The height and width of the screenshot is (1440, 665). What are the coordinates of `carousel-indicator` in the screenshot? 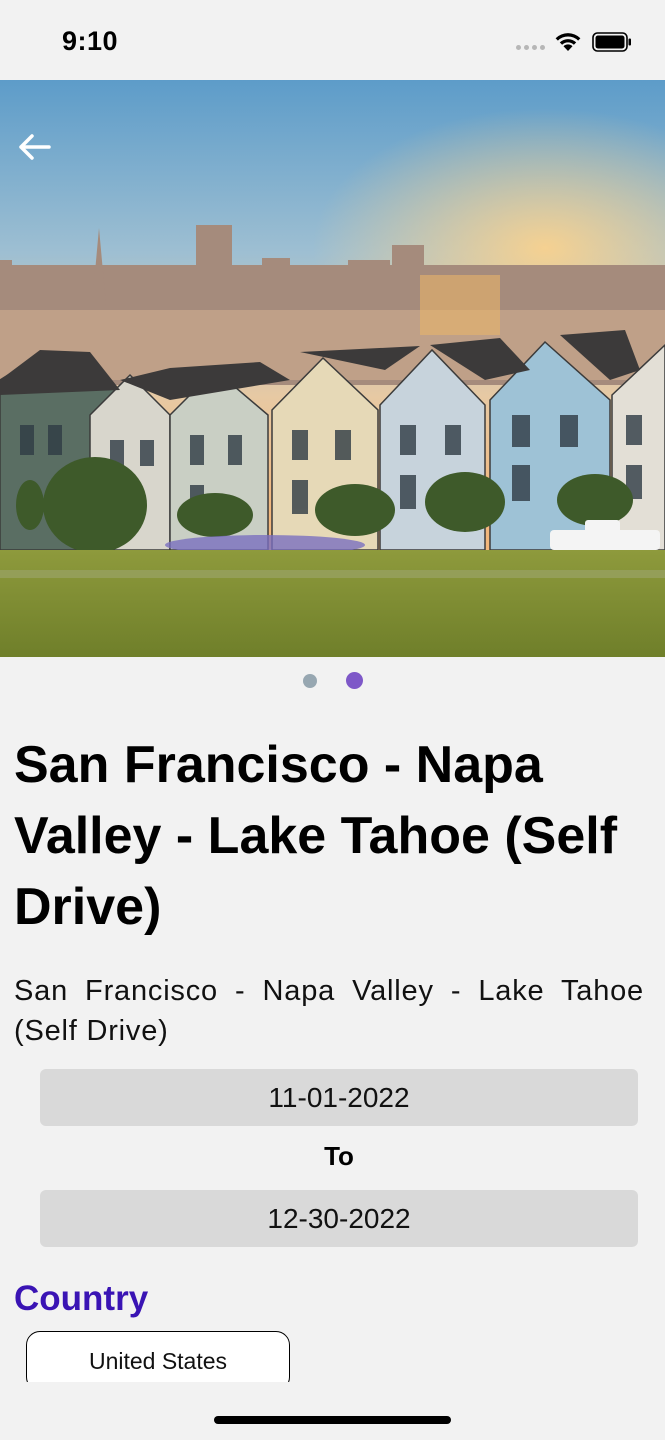 It's located at (332, 682).